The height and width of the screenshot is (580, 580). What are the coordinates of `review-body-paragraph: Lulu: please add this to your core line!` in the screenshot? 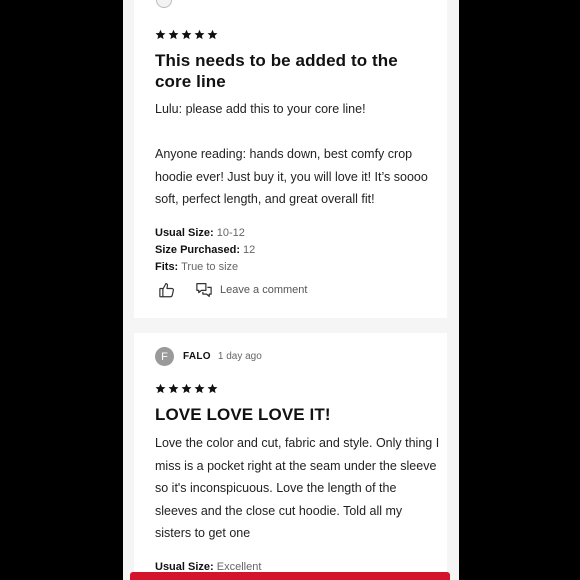 It's located at (260, 109).